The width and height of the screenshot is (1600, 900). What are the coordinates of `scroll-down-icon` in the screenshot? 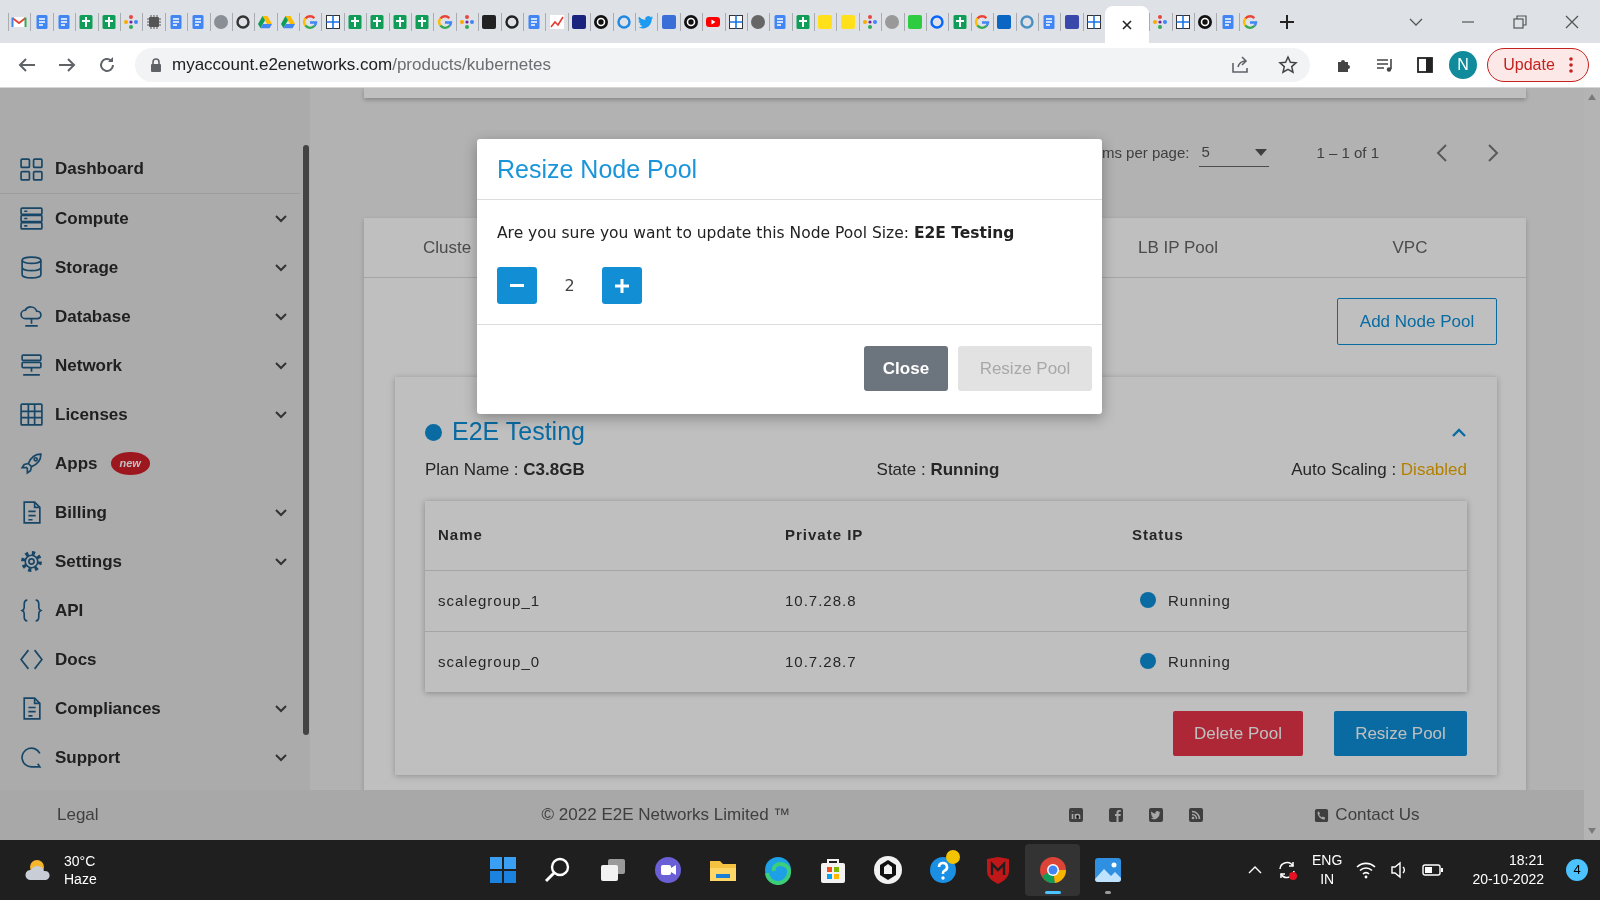 It's located at (1592, 831).